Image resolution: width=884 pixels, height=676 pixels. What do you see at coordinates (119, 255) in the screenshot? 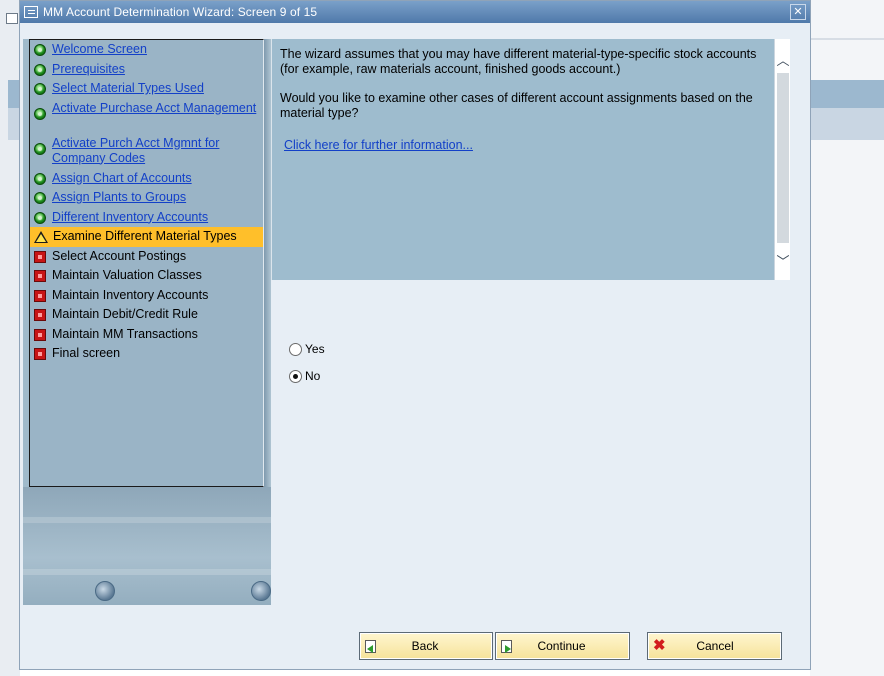
I see `wizard-step-label: Select Account Postings` at bounding box center [119, 255].